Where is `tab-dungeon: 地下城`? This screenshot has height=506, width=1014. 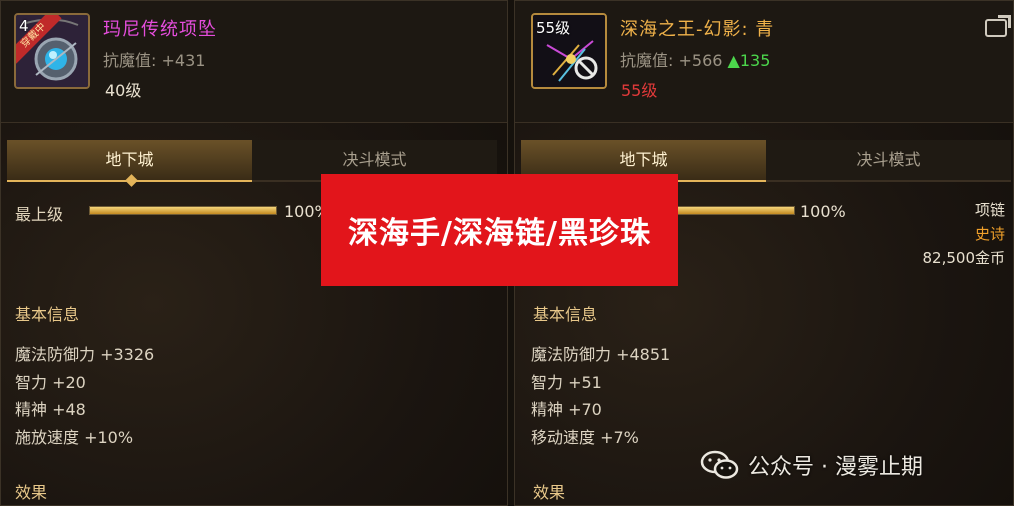 tab-dungeon: 地下城 is located at coordinates (129, 163).